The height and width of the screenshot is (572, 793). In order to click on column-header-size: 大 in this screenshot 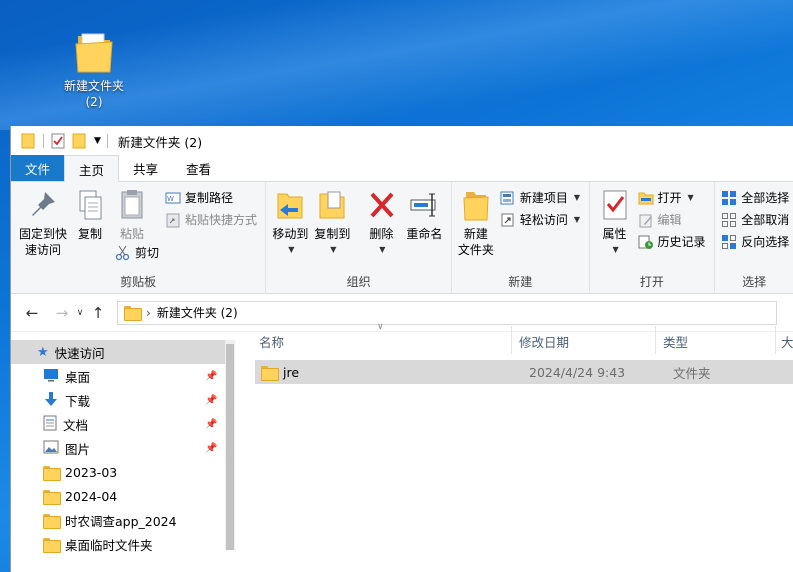, I will do `click(787, 341)`.